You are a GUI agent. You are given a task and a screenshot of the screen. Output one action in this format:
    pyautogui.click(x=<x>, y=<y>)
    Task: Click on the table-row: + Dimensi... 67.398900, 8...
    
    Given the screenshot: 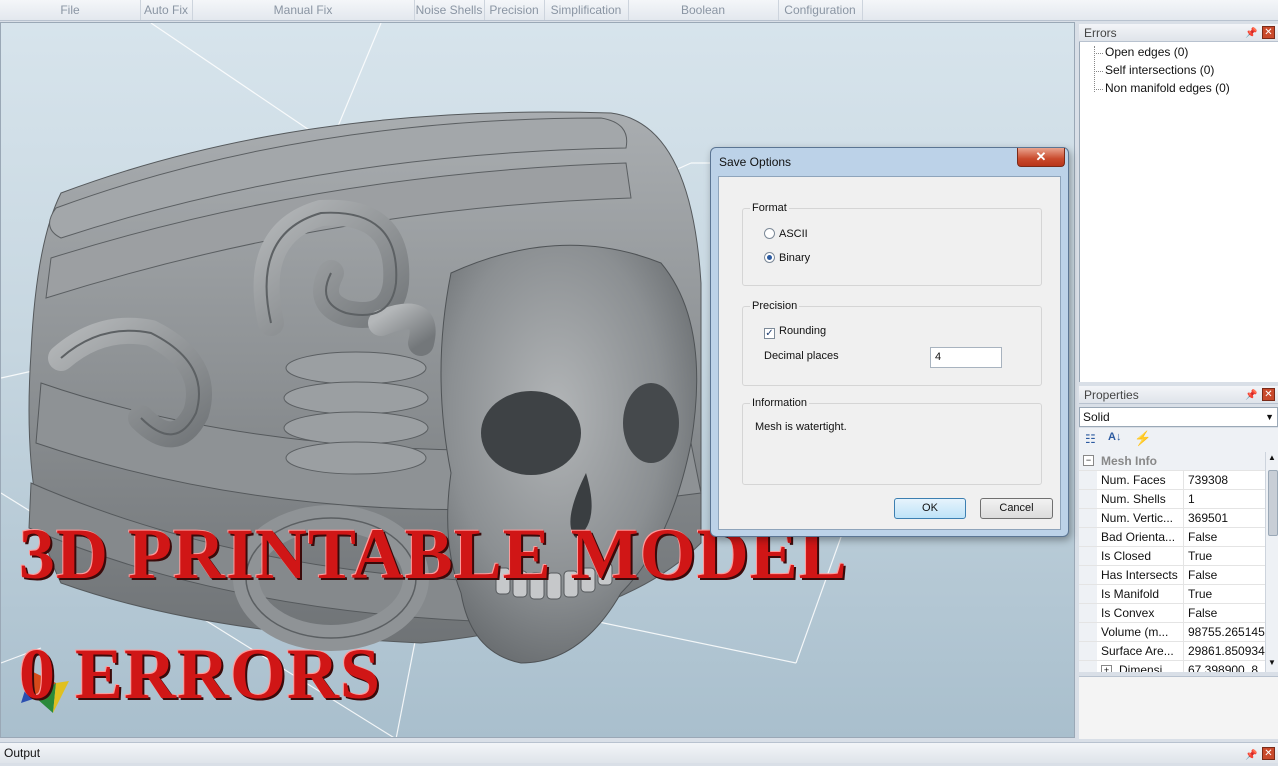 What is the action you would take?
    pyautogui.click(x=1172, y=666)
    